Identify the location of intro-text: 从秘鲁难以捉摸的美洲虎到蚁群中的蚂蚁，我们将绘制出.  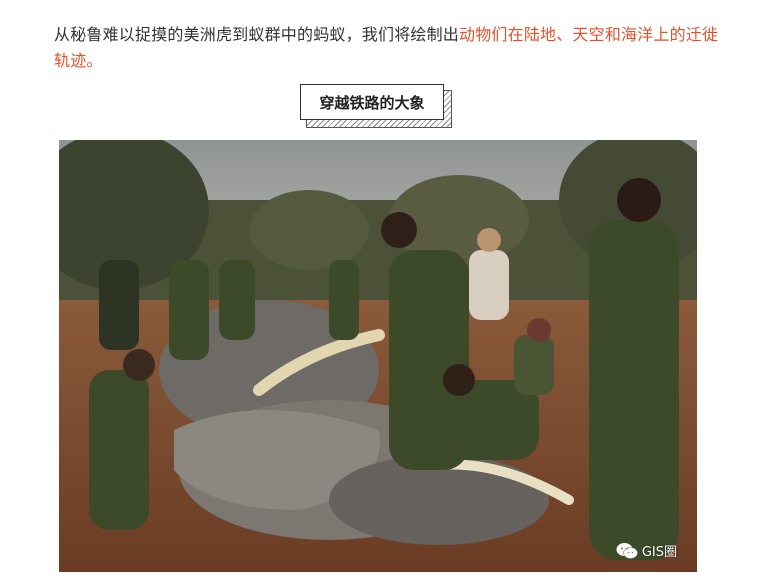
(257, 34).